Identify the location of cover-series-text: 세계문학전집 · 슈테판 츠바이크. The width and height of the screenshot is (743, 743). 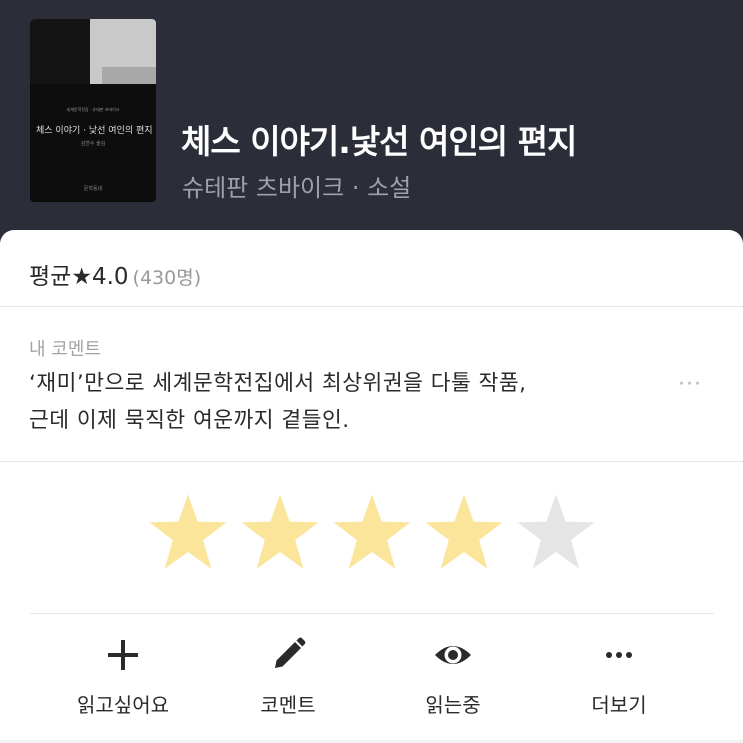
(93, 109).